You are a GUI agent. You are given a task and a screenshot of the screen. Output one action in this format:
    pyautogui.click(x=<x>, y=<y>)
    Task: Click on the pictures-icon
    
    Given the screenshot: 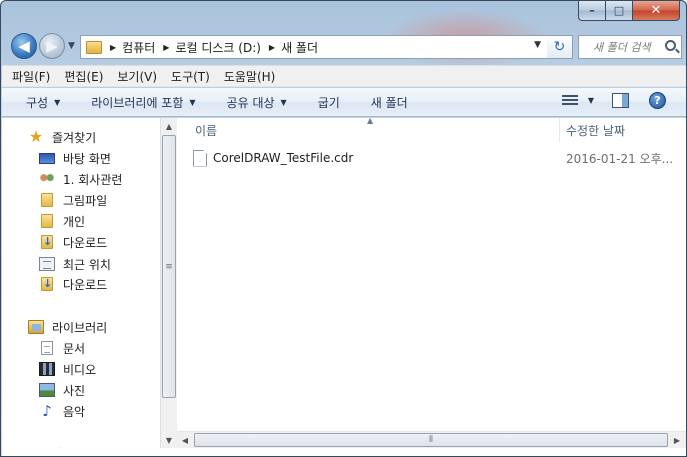 What is the action you would take?
    pyautogui.click(x=47, y=390)
    